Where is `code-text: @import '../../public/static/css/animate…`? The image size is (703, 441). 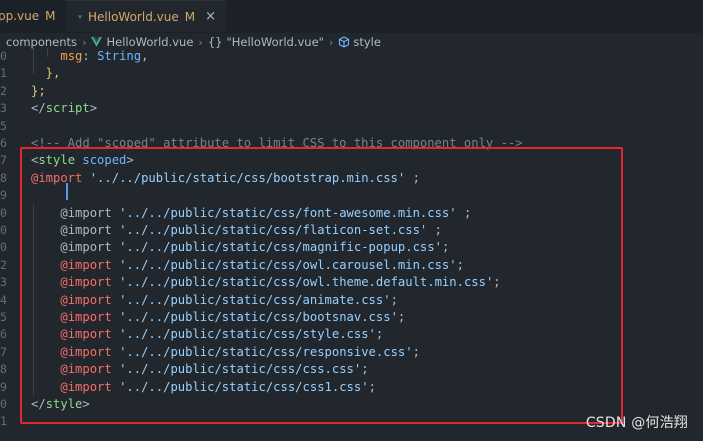 code-text: @import '../../public/static/css/animate… is located at coordinates (214, 300).